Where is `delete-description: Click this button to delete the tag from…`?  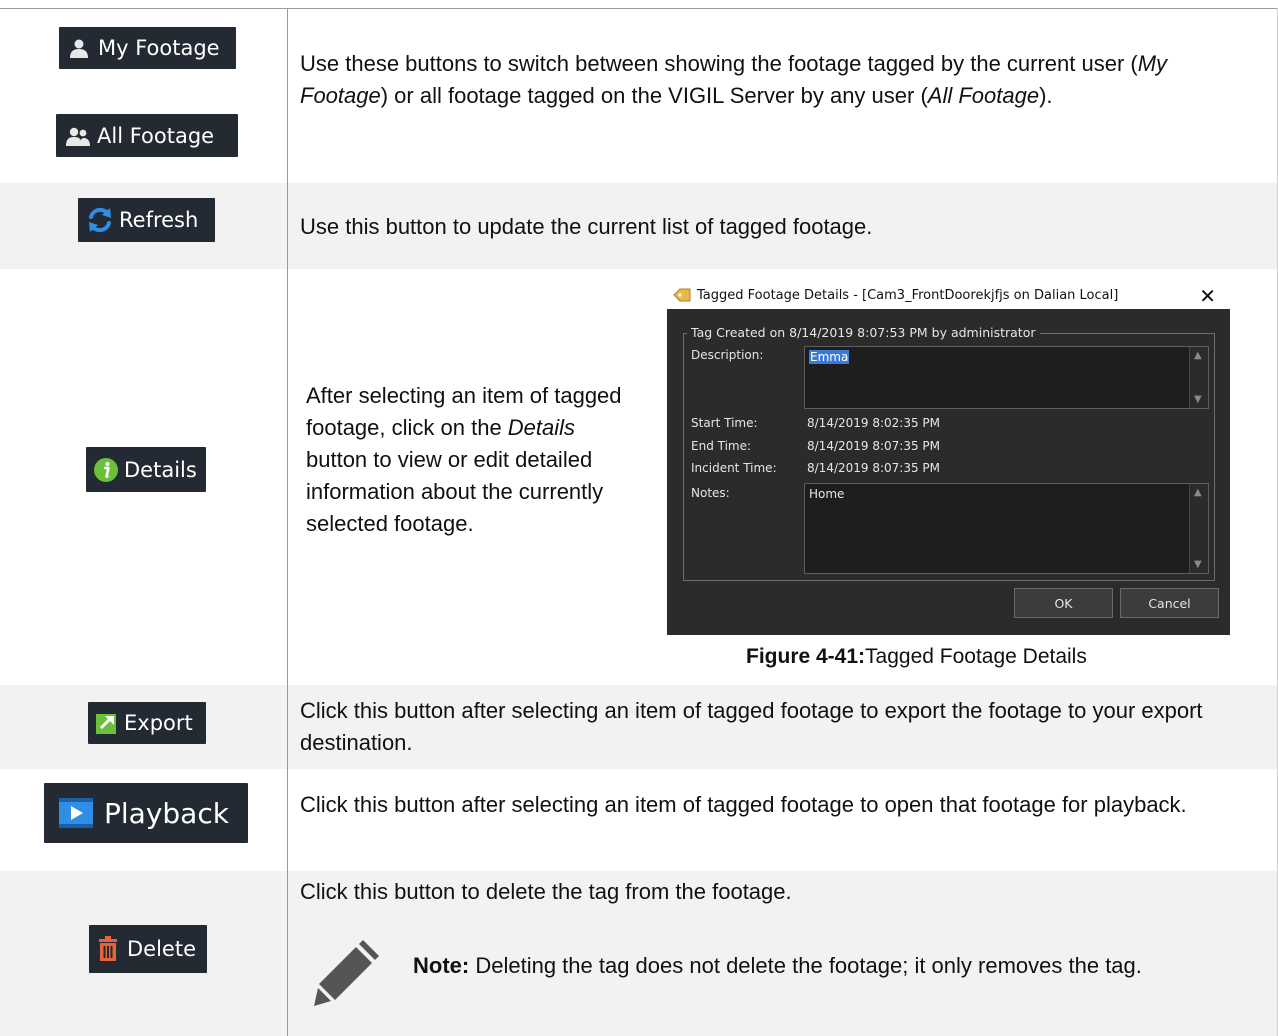
delete-description: Click this button to delete the tag from… is located at coordinates (546, 891).